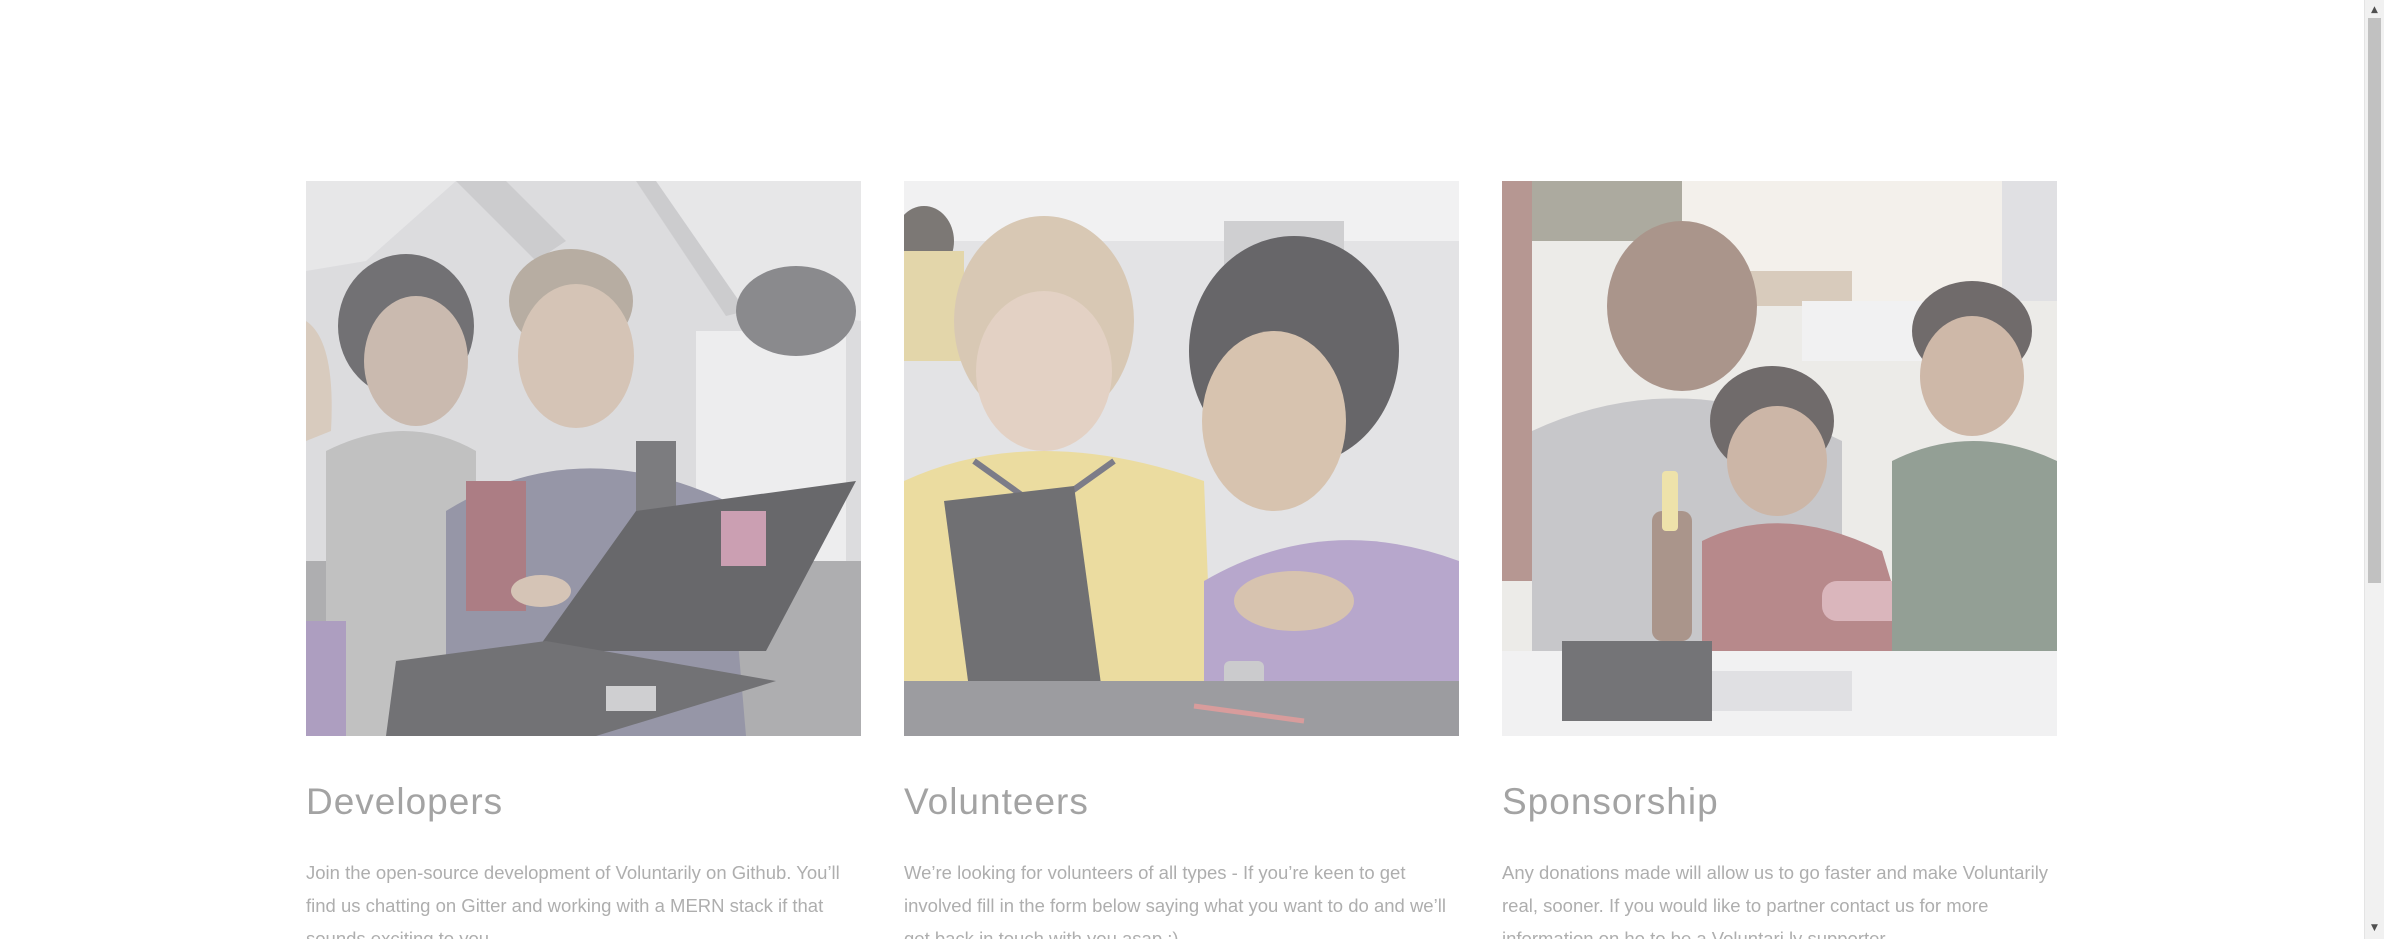  Describe the element at coordinates (583, 458) in the screenshot. I see `children-at-laptop-photo` at that location.